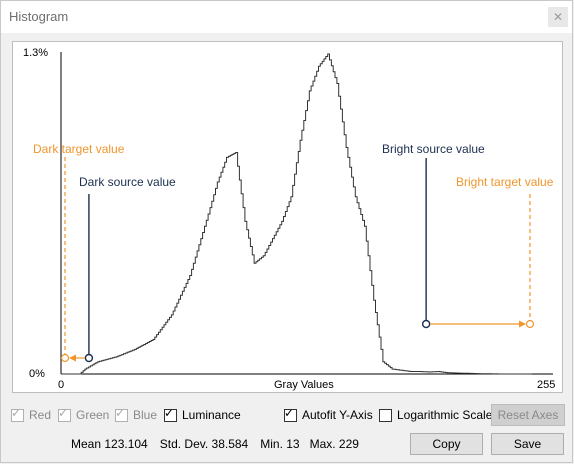 The width and height of the screenshot is (574, 464). What do you see at coordinates (211, 415) in the screenshot?
I see `luminance-label: Luminance` at bounding box center [211, 415].